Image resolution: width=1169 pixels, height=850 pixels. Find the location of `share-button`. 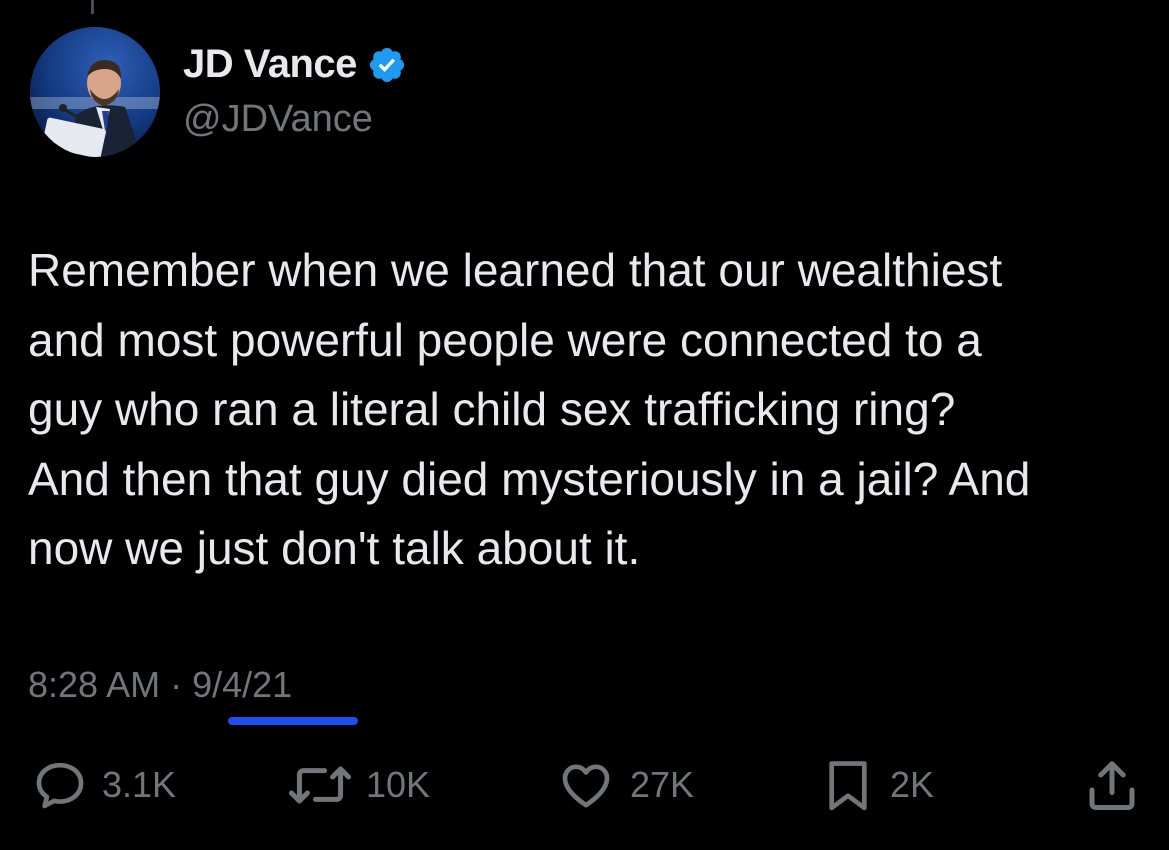

share-button is located at coordinates (1112, 785).